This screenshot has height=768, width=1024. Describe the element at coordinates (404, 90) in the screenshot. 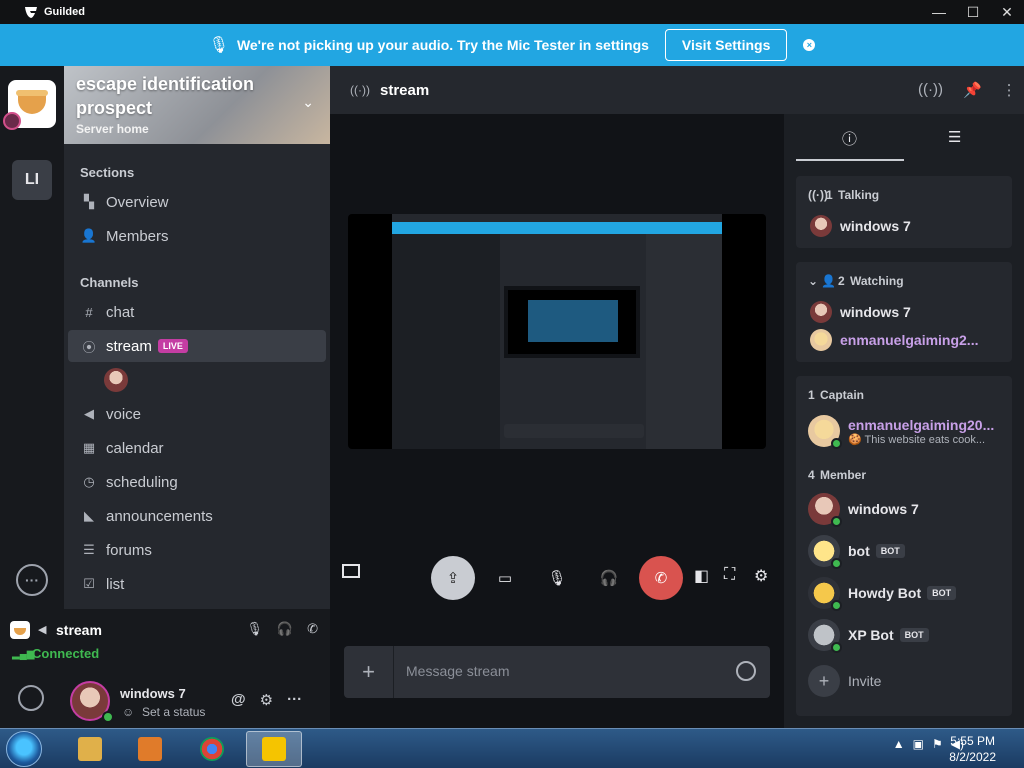

I see `channel-title: stream` at that location.